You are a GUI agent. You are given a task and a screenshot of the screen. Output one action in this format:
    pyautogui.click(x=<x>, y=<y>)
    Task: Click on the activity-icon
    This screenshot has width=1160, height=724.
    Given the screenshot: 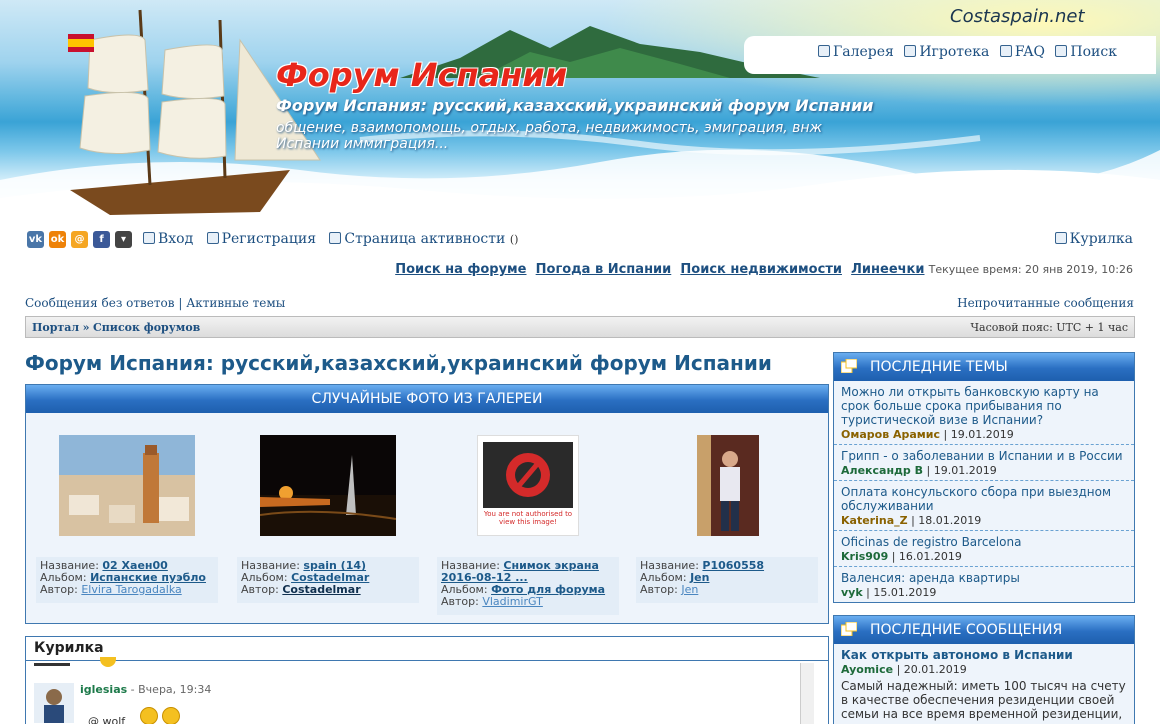 What is the action you would take?
    pyautogui.click(x=335, y=238)
    